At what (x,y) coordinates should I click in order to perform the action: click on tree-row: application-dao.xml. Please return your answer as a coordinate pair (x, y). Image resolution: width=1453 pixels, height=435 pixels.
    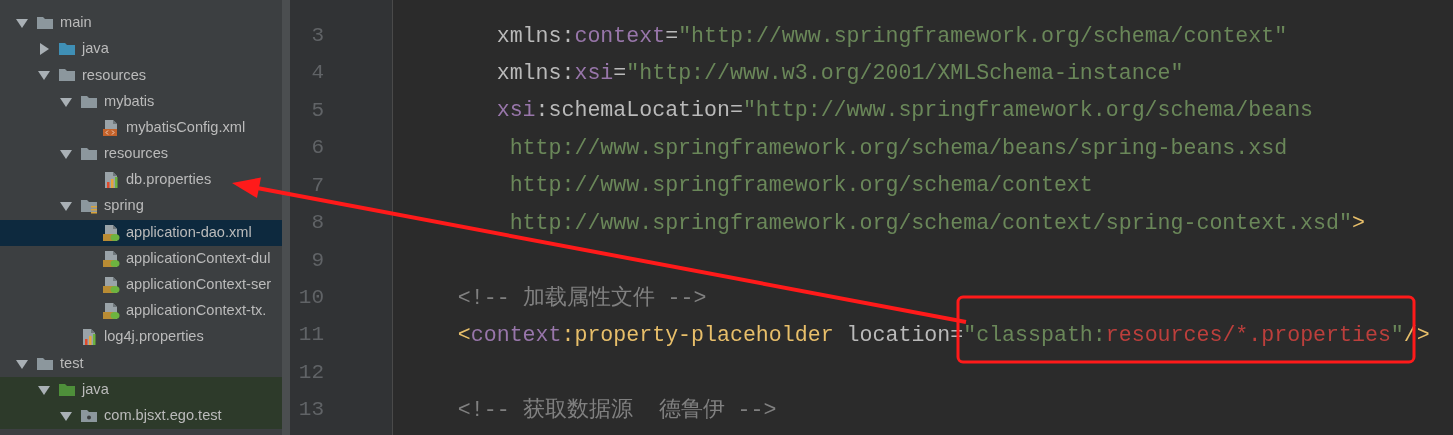
    Looking at the image, I should click on (141, 232).